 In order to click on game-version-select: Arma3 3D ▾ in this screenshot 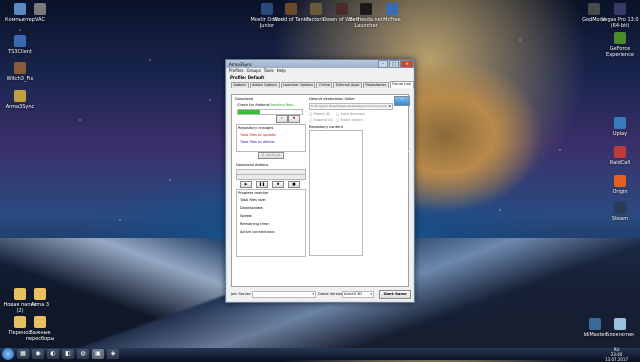, I will do `click(358, 294)`.